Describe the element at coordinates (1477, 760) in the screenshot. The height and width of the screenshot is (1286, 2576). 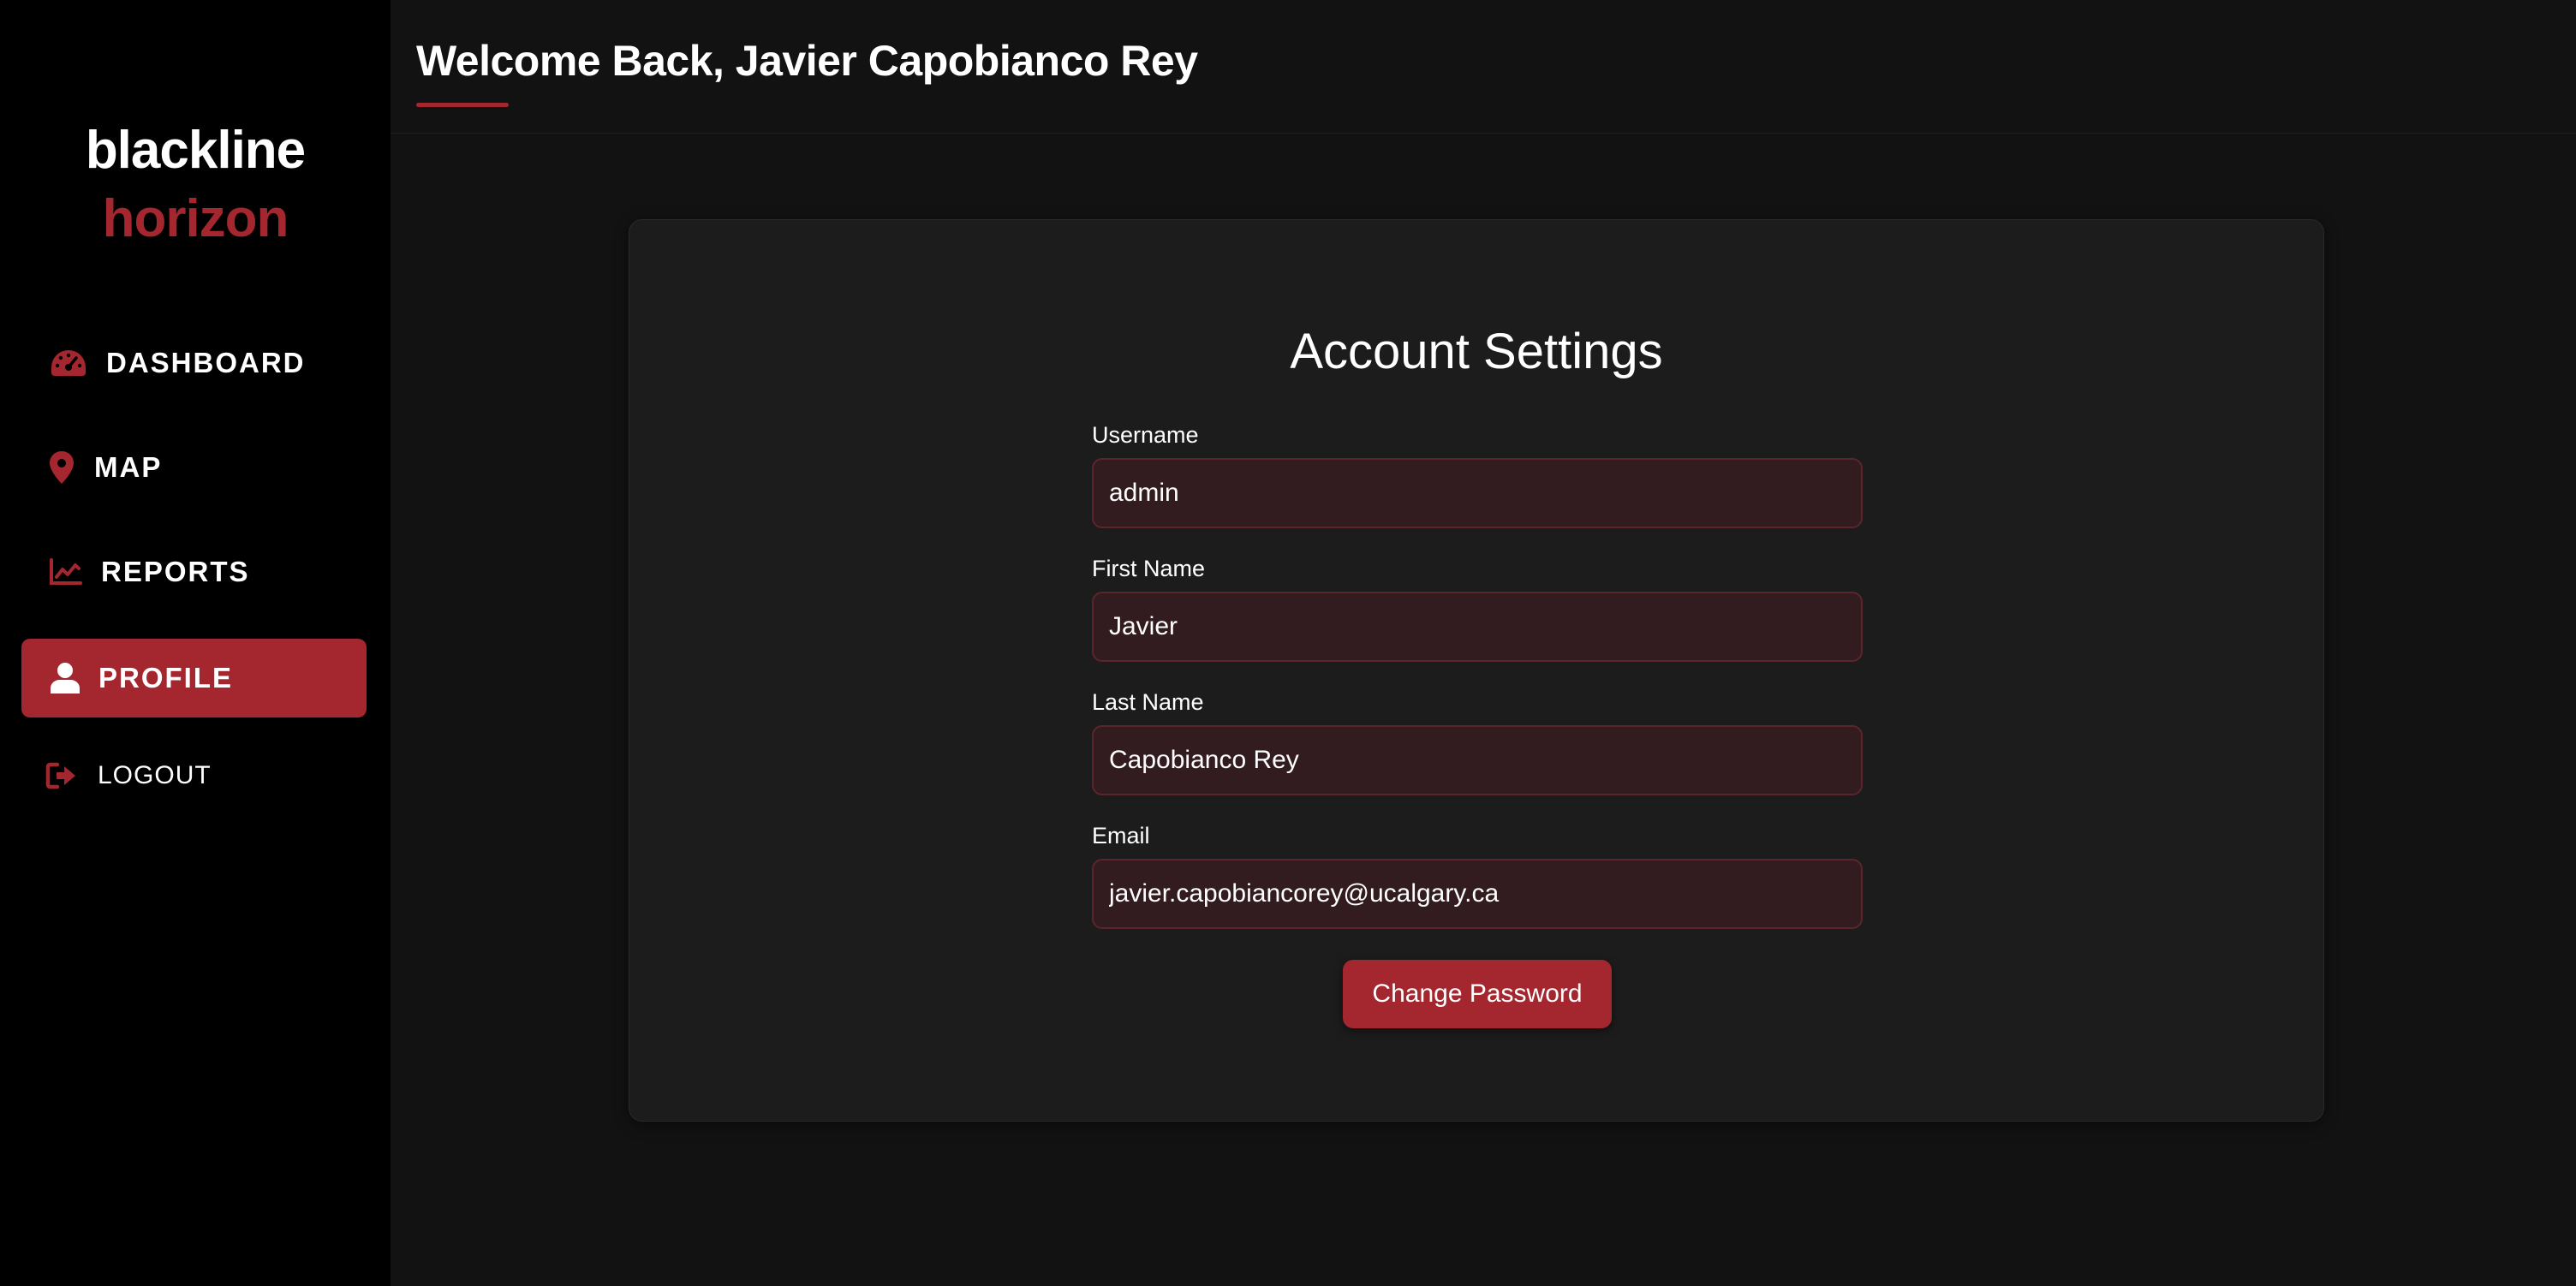
I see `last-name-field` at that location.